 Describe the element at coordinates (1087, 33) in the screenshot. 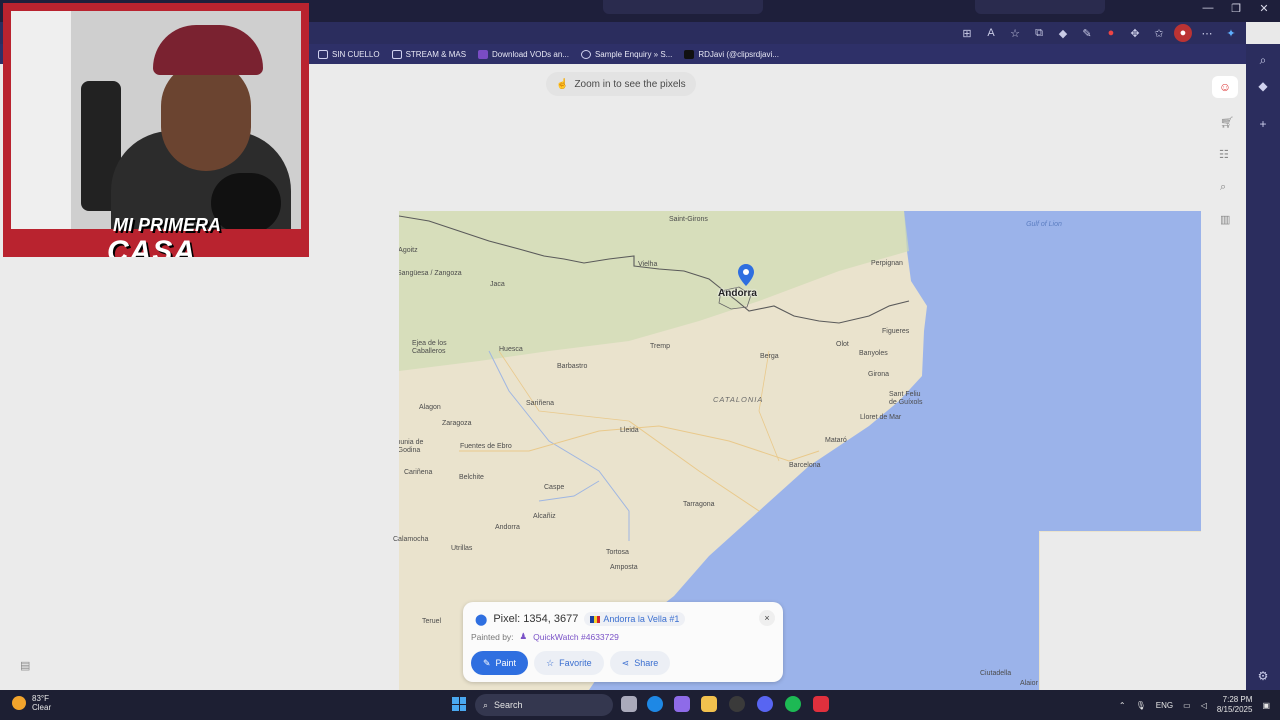

I see `pen-extension-icon: ✎` at that location.